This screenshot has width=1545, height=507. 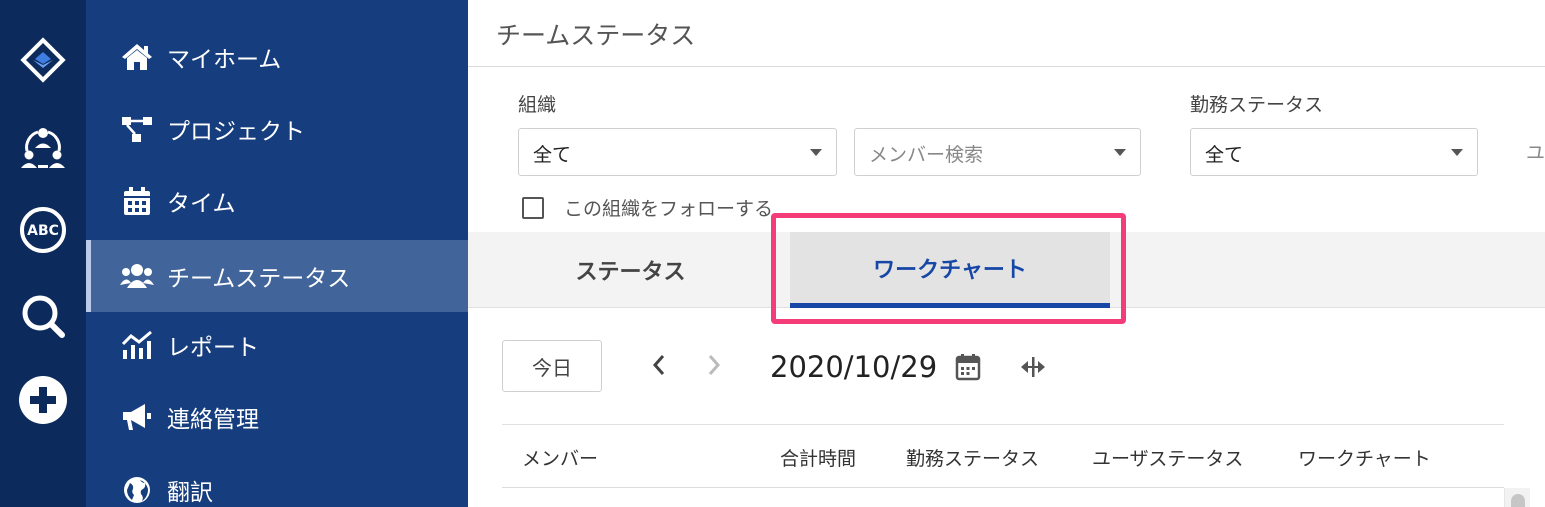 I want to click on sidebar-item-label: レポート, so click(x=213, y=348).